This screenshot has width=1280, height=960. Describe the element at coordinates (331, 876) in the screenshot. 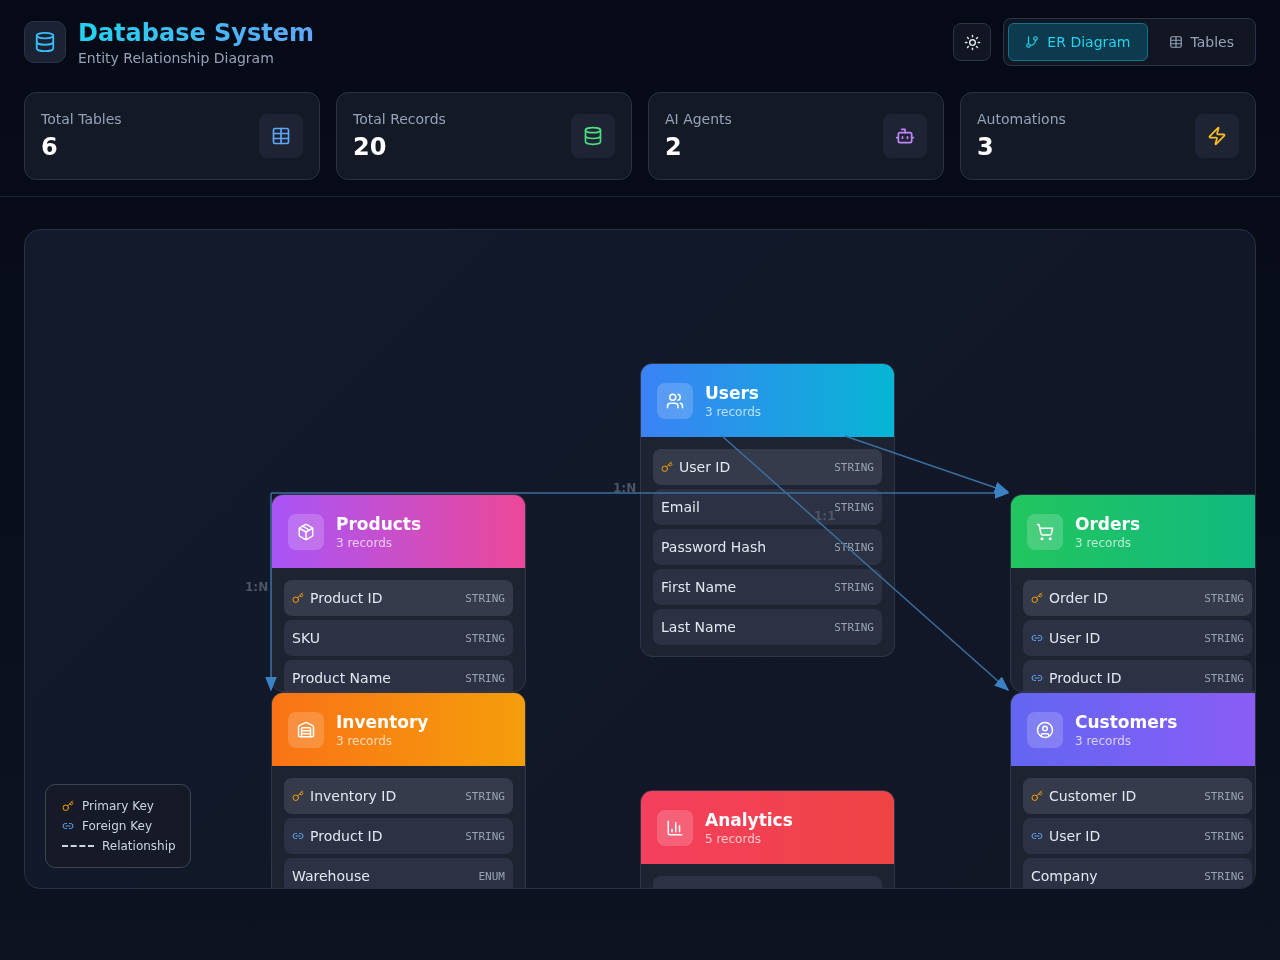

I see `field-name: Warehouse` at that location.